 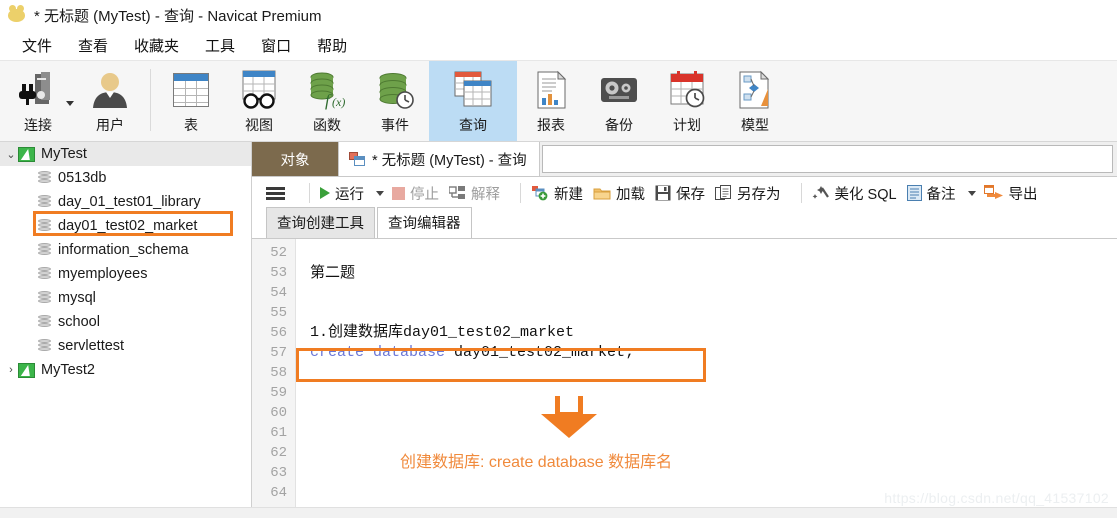 I want to click on ribbon-button-event: 事件, so click(x=395, y=101).